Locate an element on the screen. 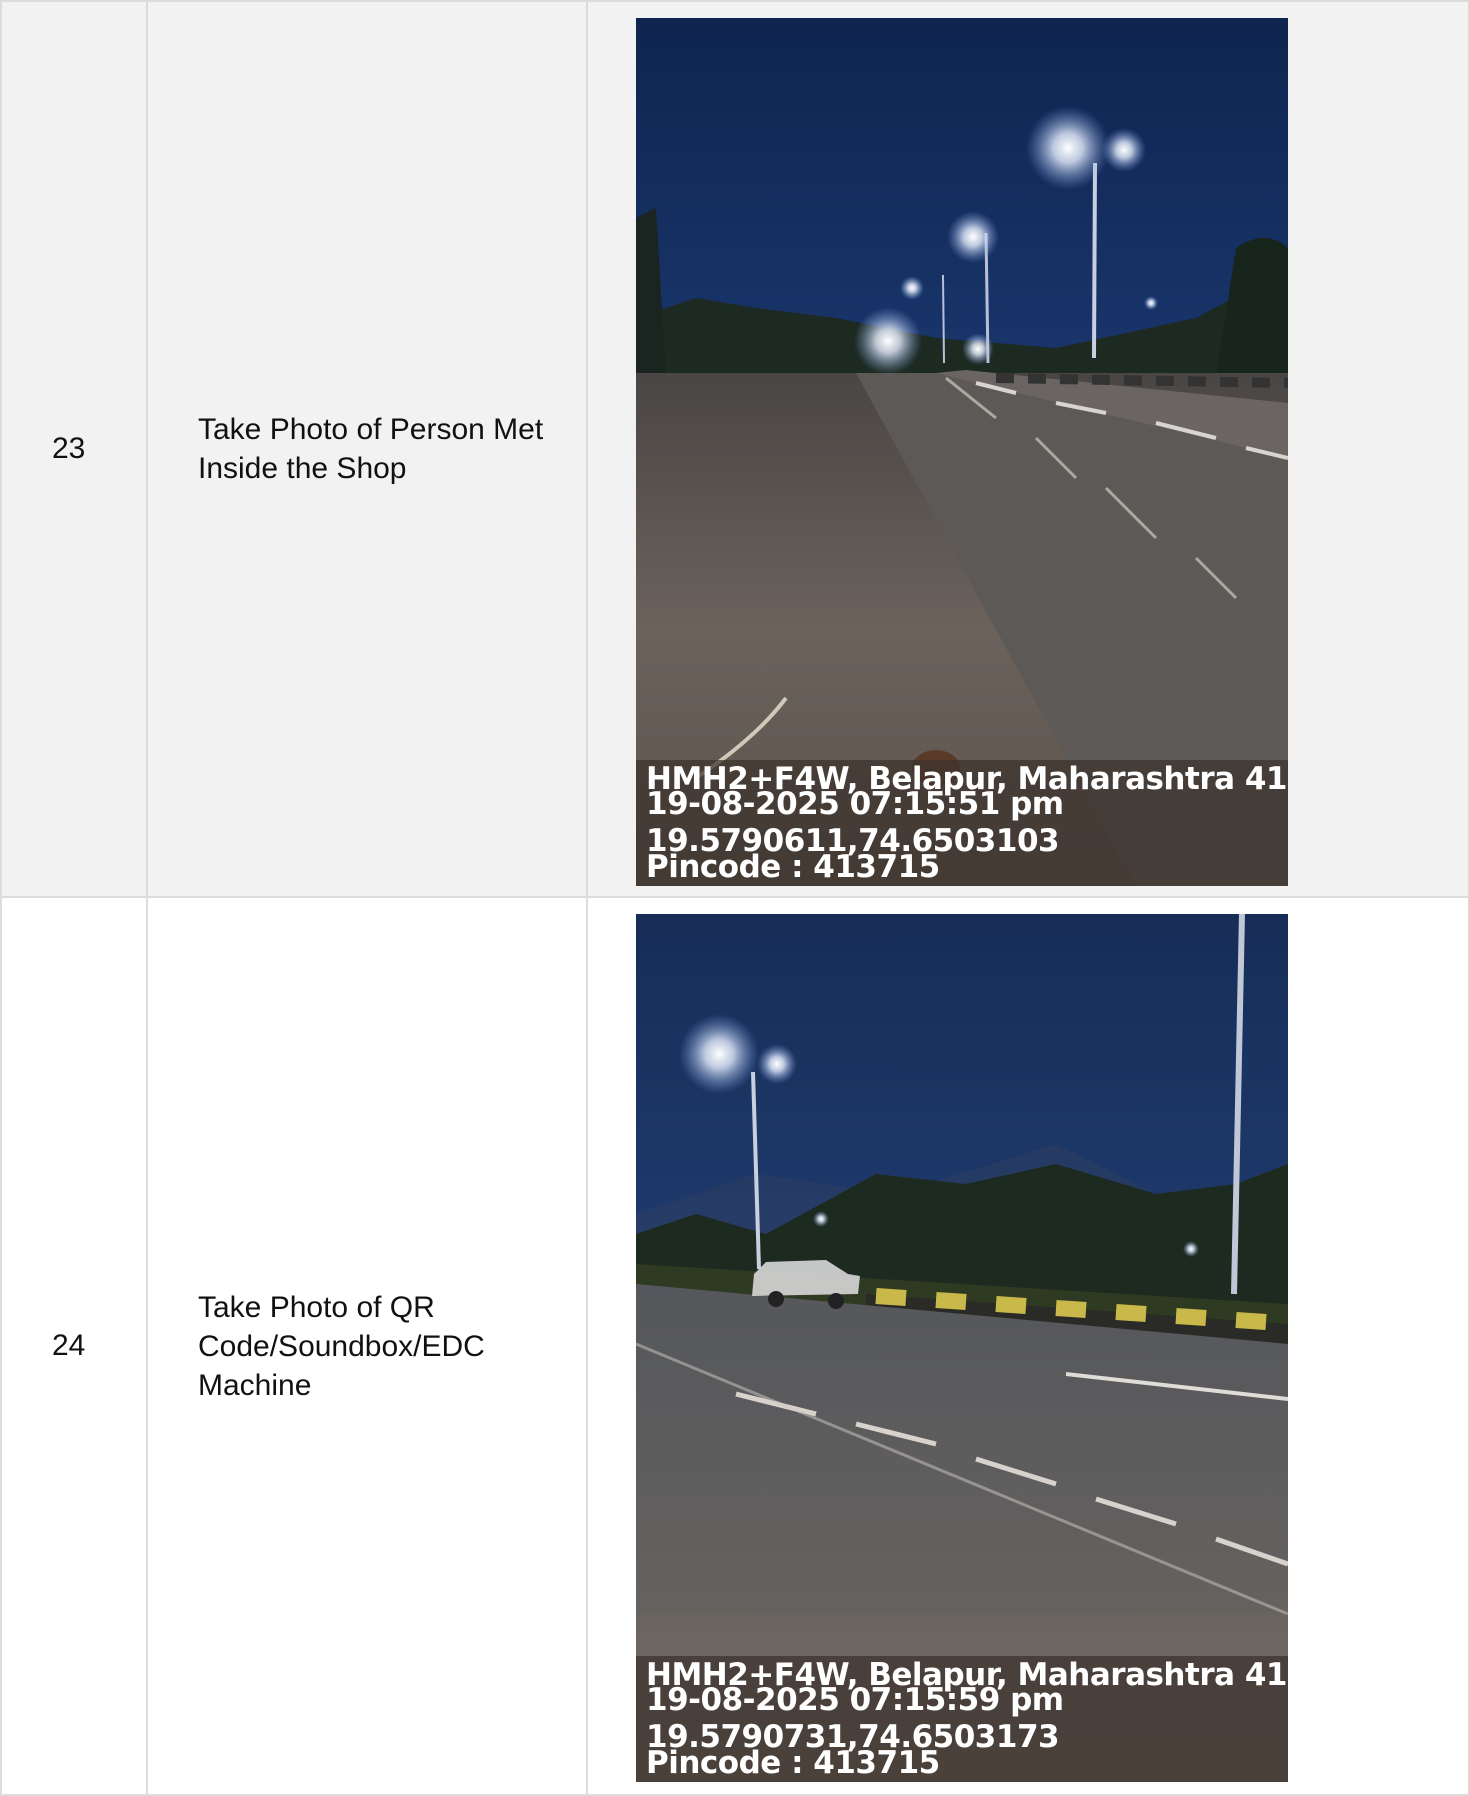 The height and width of the screenshot is (1796, 1469). stamp-datetime: 19-08-2025 07:15:51 pm is located at coordinates (855, 804).